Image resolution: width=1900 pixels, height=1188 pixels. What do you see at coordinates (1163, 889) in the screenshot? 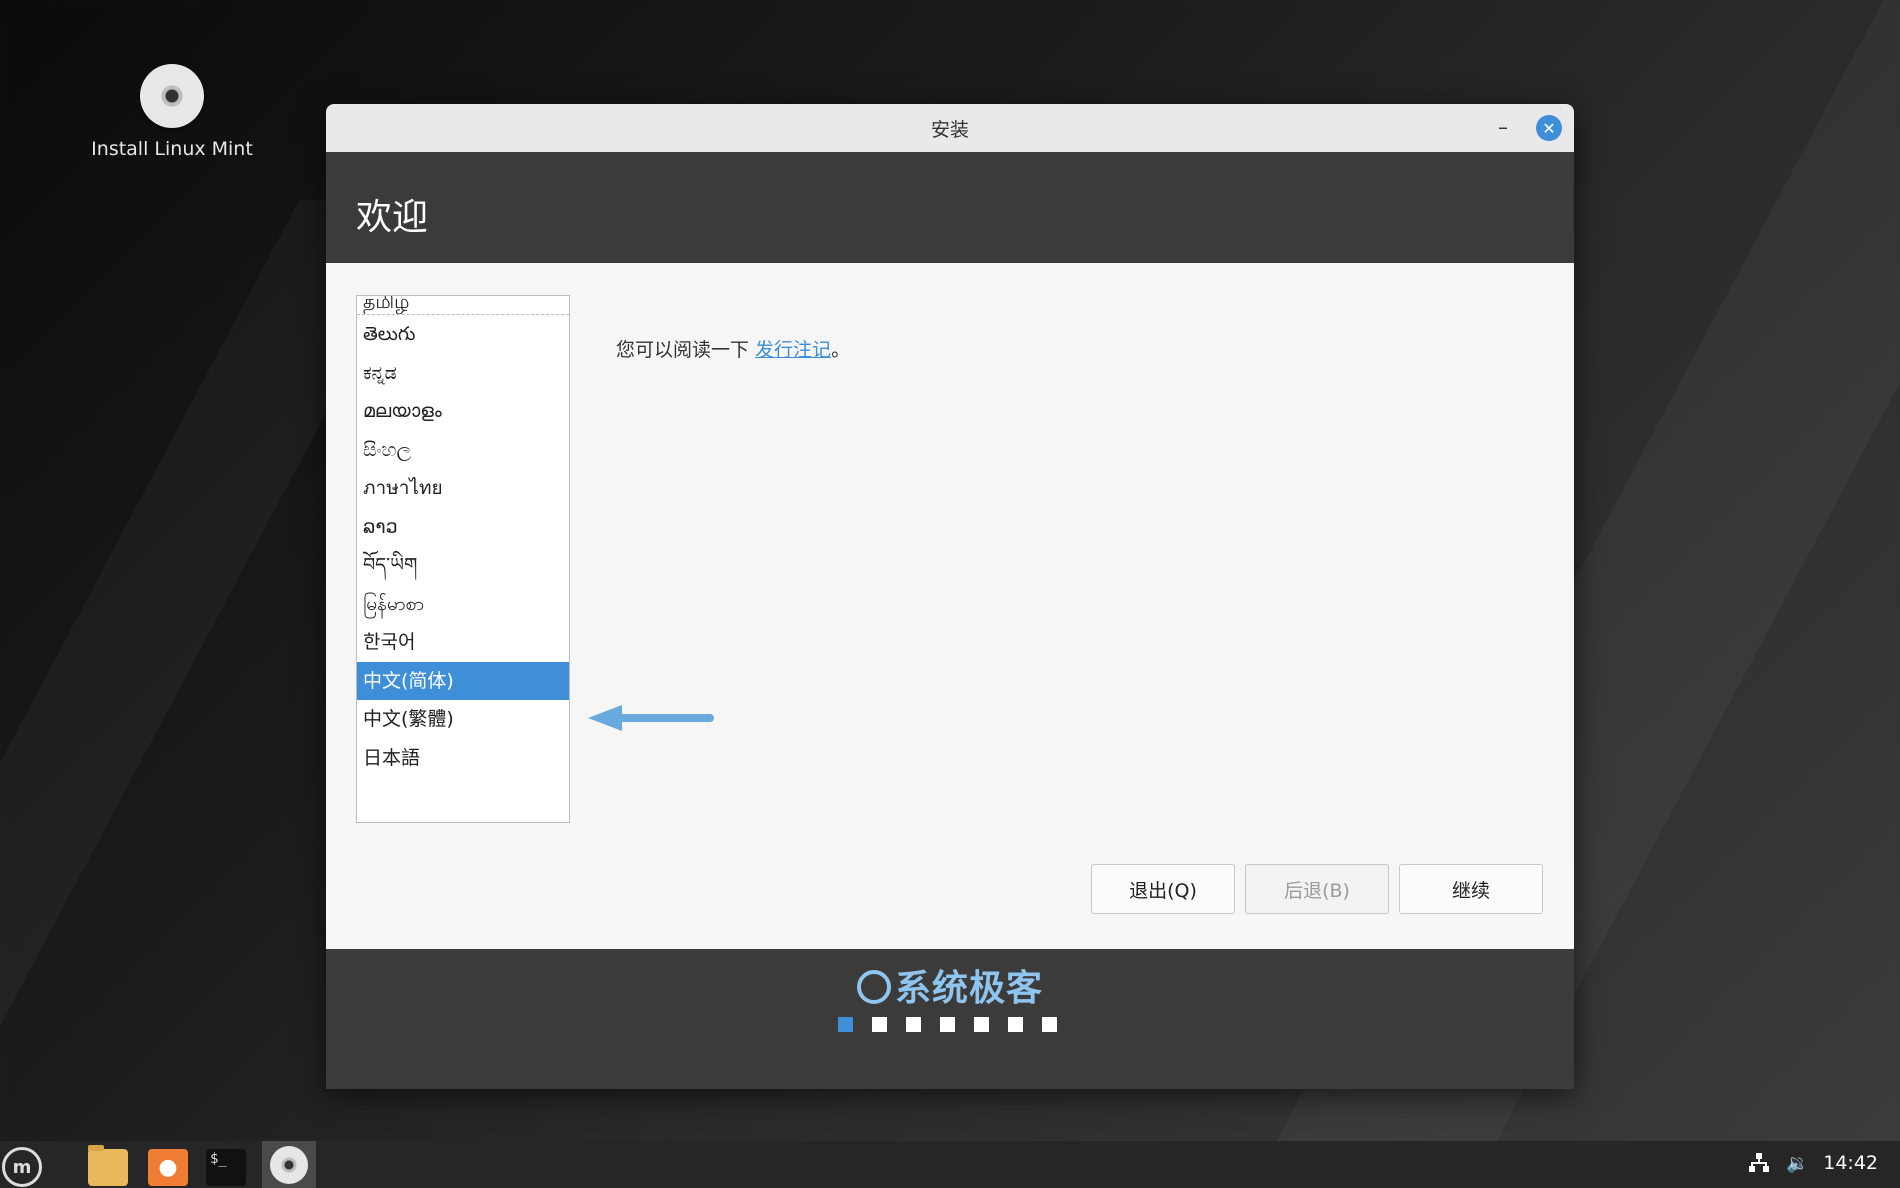
I see `quit-button: 退出(Q)` at bounding box center [1163, 889].